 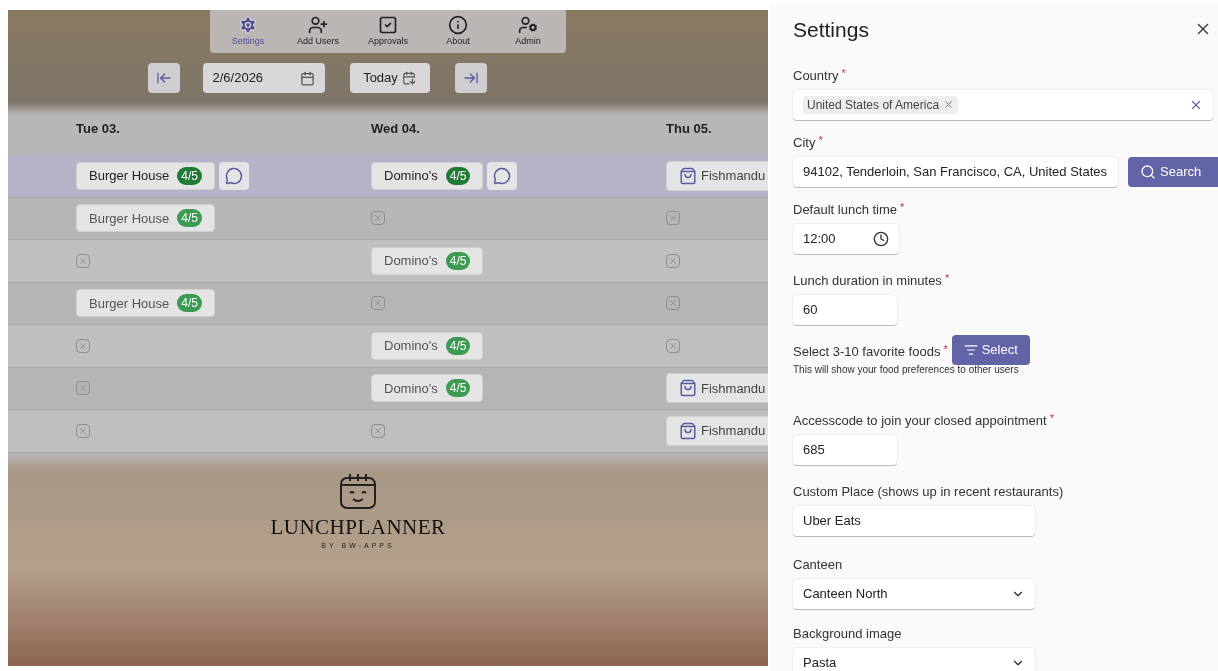 I want to click on panel-title: Settings, so click(x=831, y=30).